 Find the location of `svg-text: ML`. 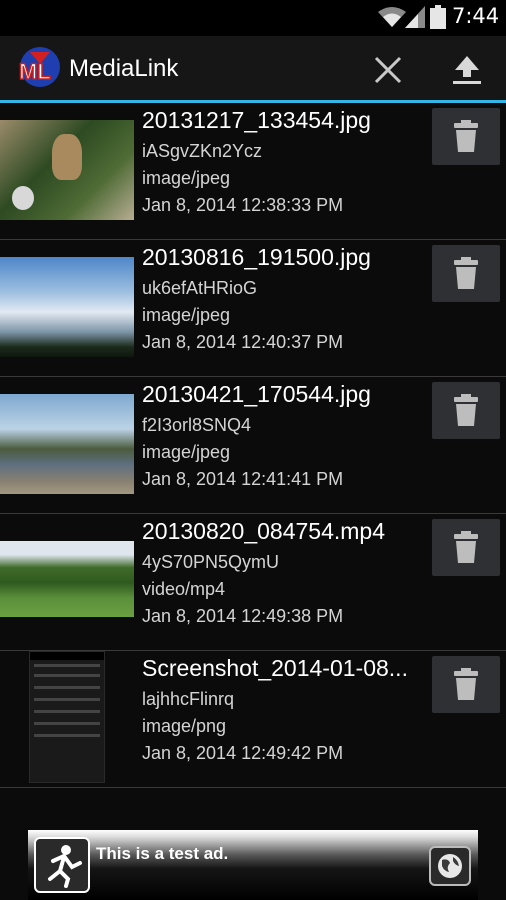

svg-text: ML is located at coordinates (35, 71).